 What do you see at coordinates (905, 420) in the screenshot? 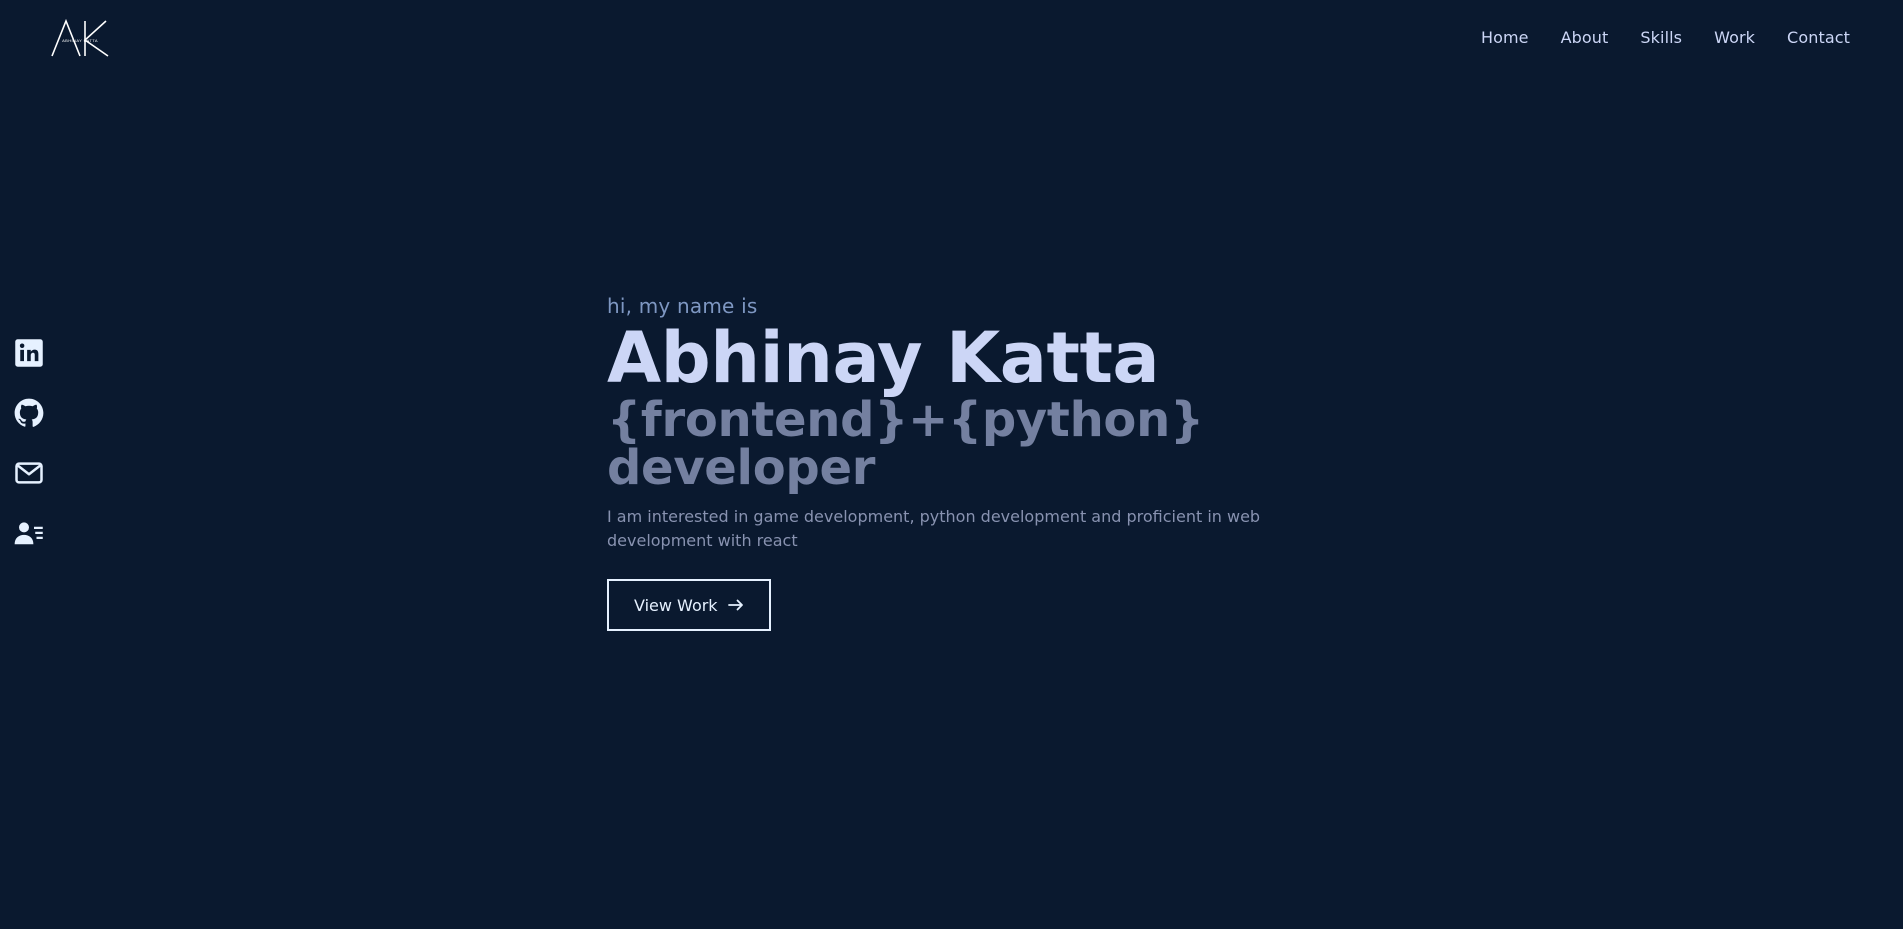
I see `hero-role-line-1: {frontend}+{python}` at bounding box center [905, 420].